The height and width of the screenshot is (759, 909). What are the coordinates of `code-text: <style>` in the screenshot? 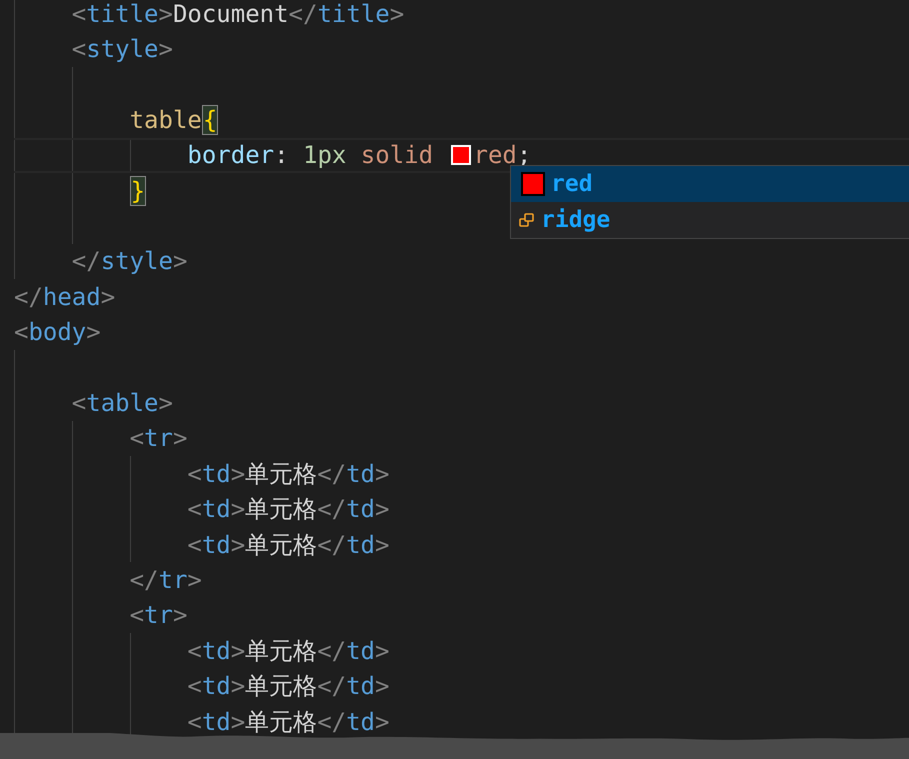 It's located at (122, 50).